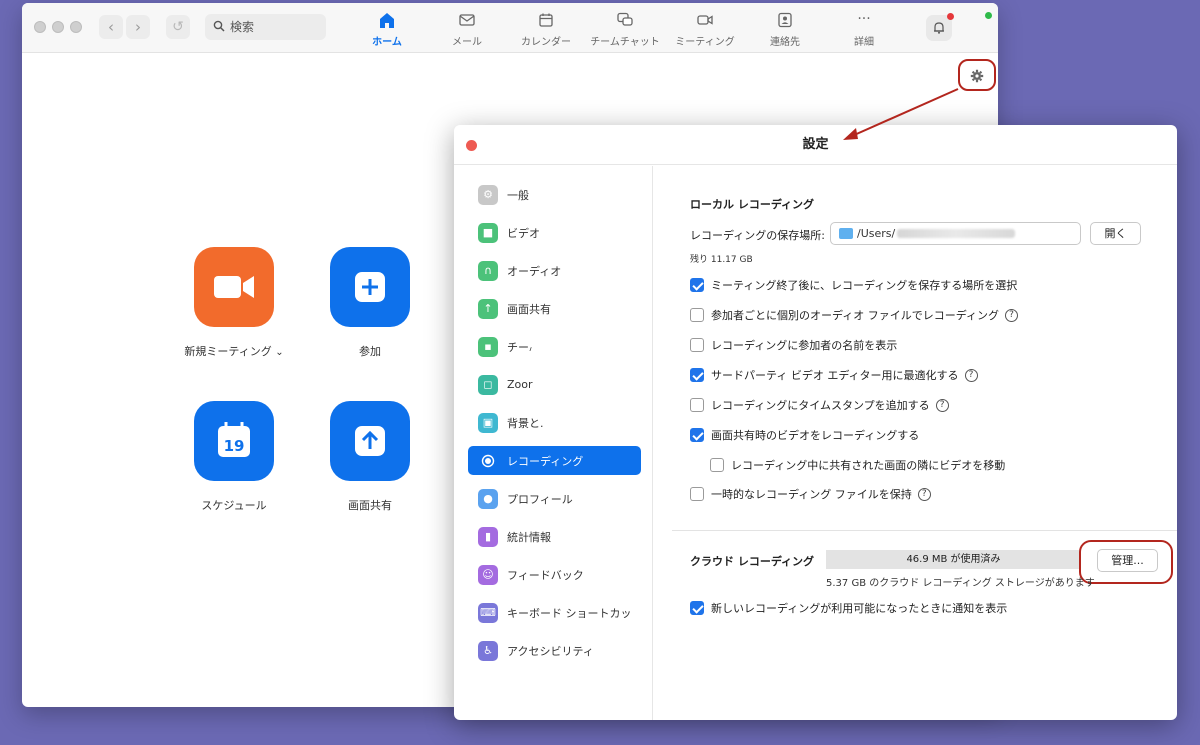  What do you see at coordinates (901, 114) in the screenshot?
I see `annotation-arrow` at bounding box center [901, 114].